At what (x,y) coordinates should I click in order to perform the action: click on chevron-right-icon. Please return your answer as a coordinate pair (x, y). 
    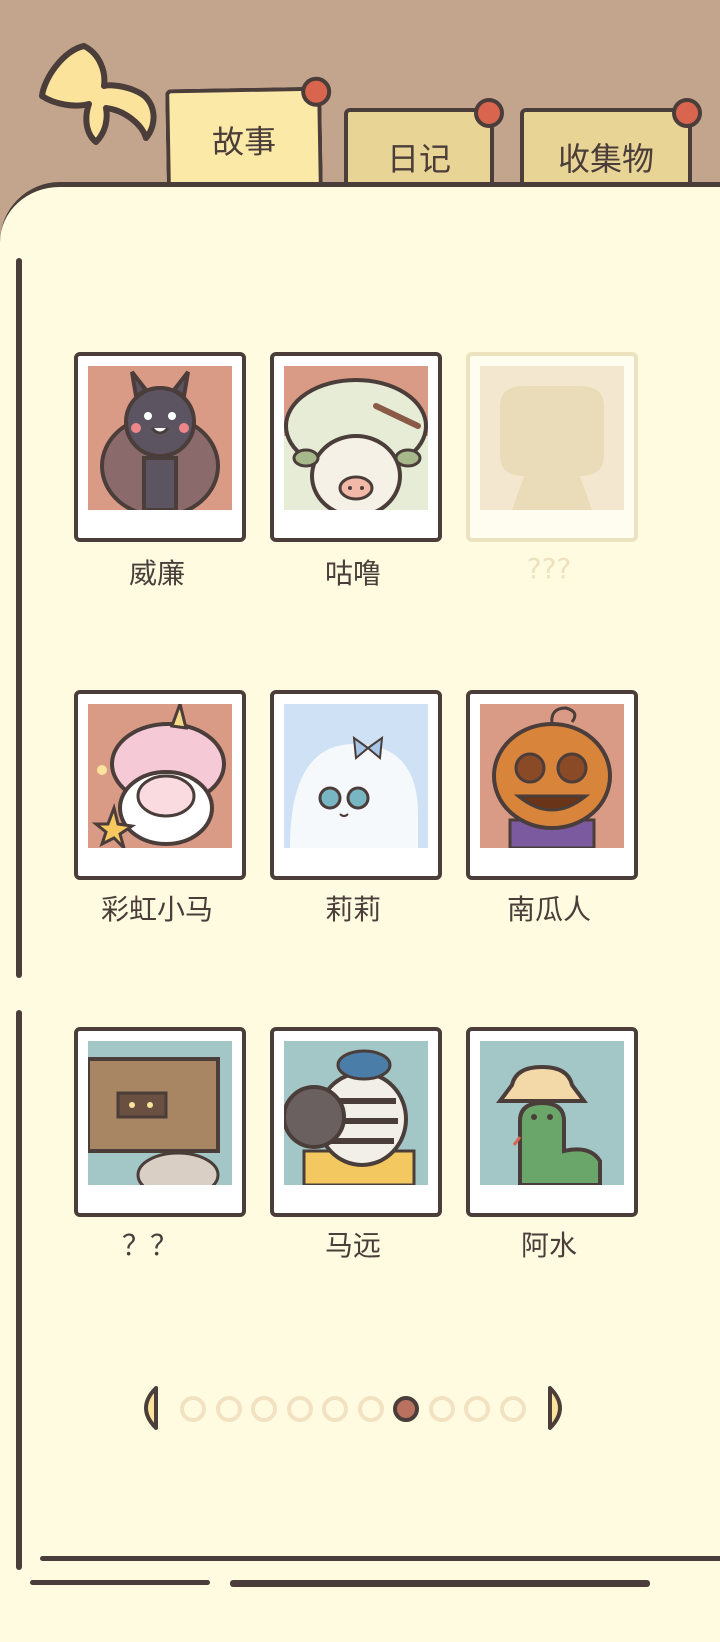
    Looking at the image, I should click on (555, 1408).